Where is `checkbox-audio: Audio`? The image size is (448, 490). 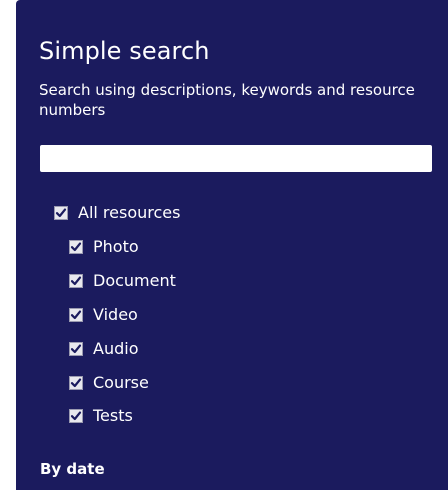 checkbox-audio: Audio is located at coordinates (103, 349).